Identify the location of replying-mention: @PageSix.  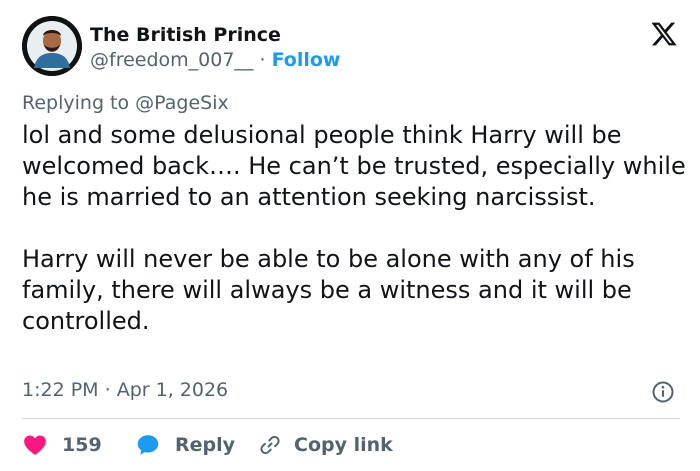
(182, 103).